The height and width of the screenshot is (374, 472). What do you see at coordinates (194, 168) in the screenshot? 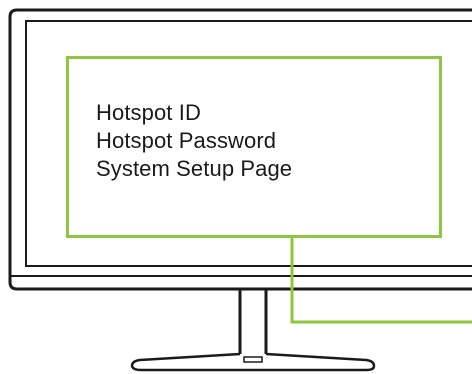
I see `system-setup-page-label: System Setup Page` at bounding box center [194, 168].